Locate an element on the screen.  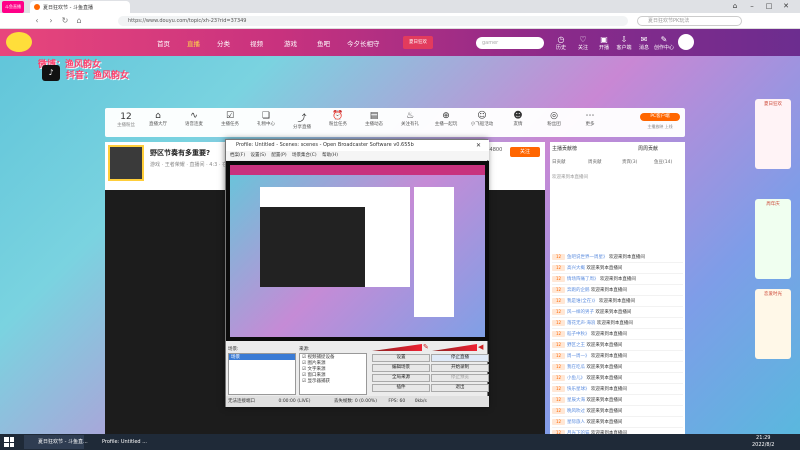
mute-icon: ◀ is located at coordinates (480, 347).